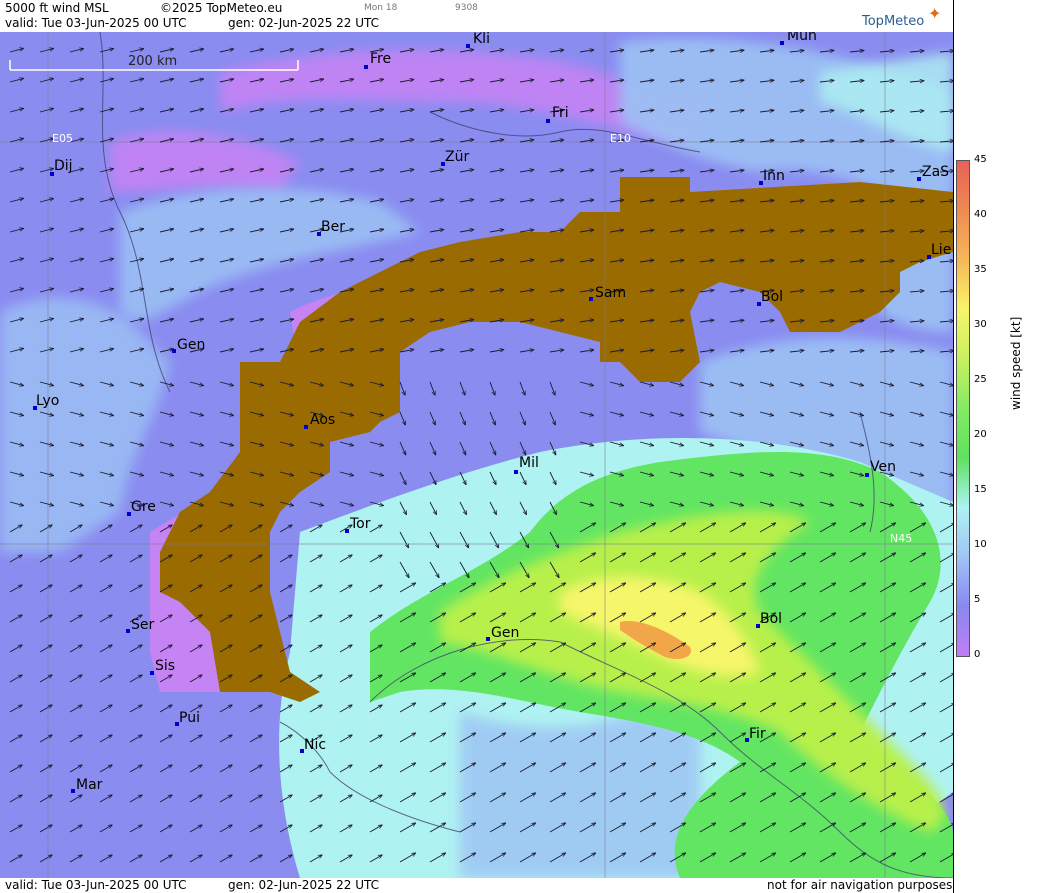  I want to click on city-label: Nic, so click(315, 745).